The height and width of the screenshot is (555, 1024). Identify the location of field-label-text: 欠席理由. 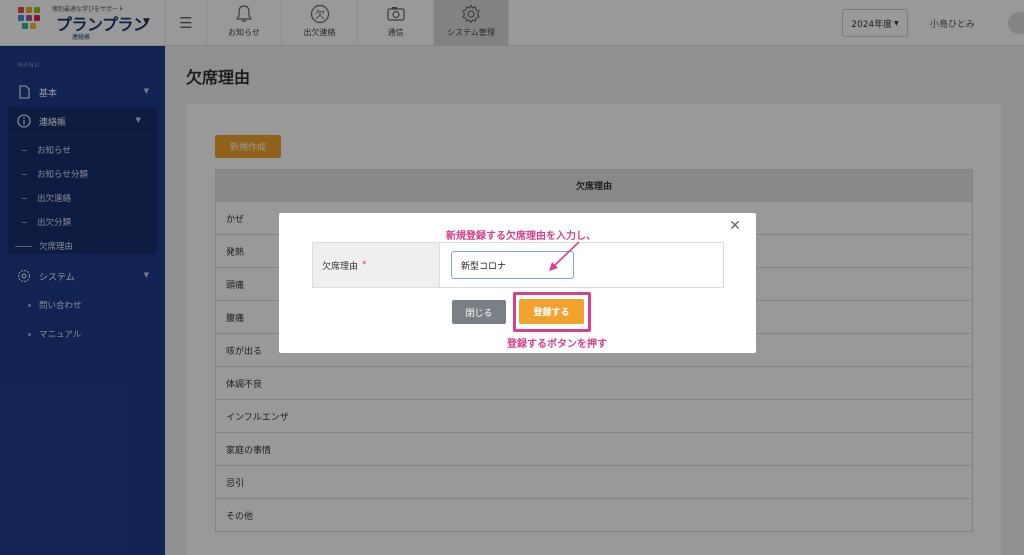
(340, 266).